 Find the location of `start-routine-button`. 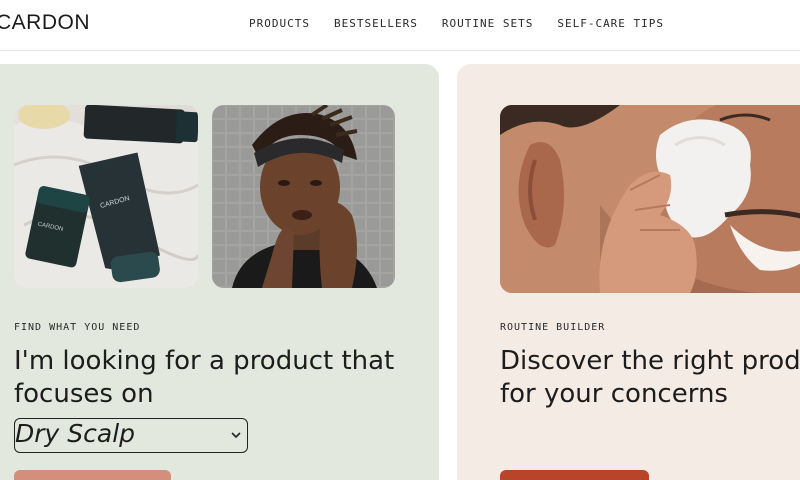

start-routine-button is located at coordinates (574, 475).